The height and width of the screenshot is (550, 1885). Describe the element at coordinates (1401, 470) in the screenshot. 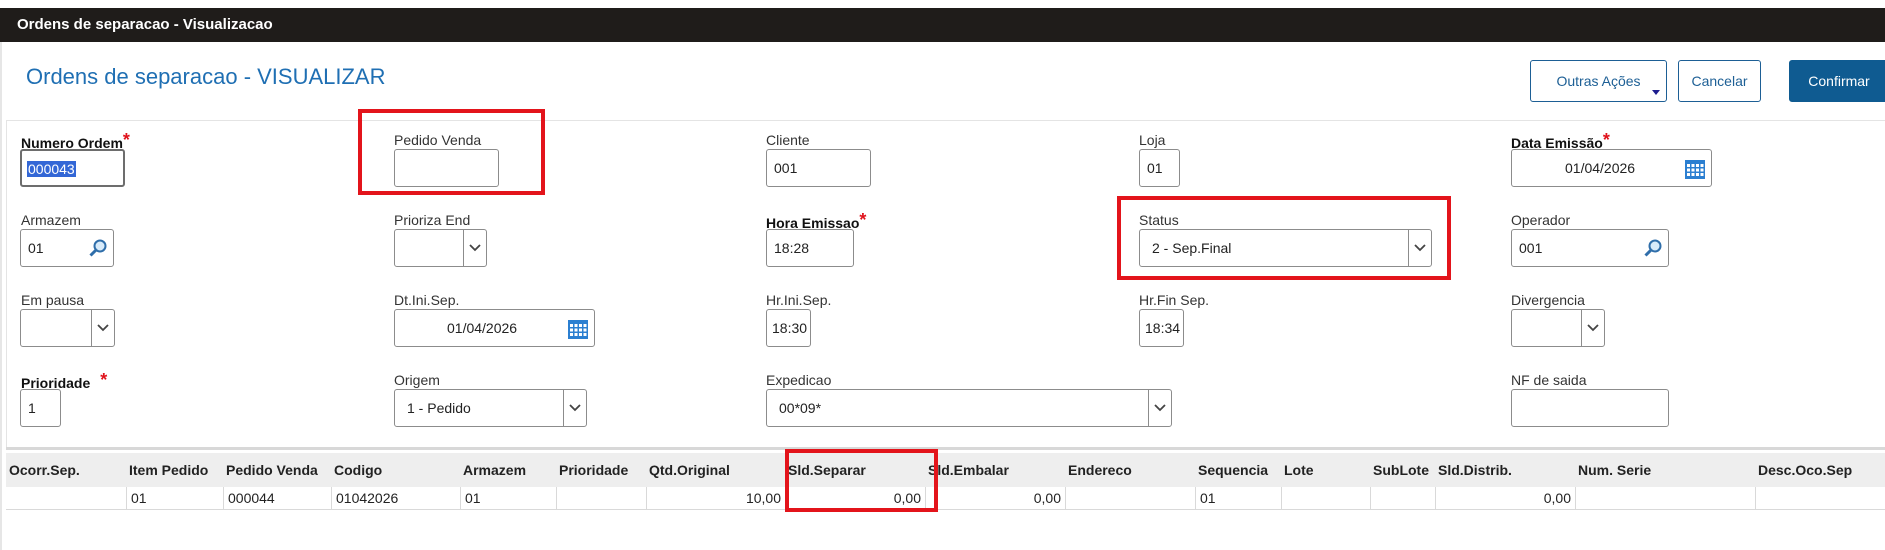

I see `col-sublote: SubLote` at that location.